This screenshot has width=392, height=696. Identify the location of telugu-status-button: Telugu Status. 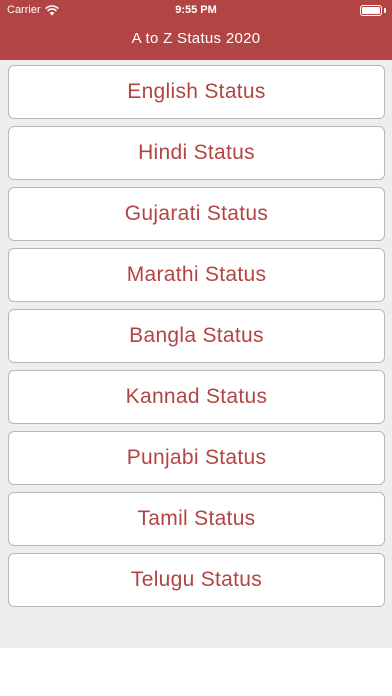
(196, 580).